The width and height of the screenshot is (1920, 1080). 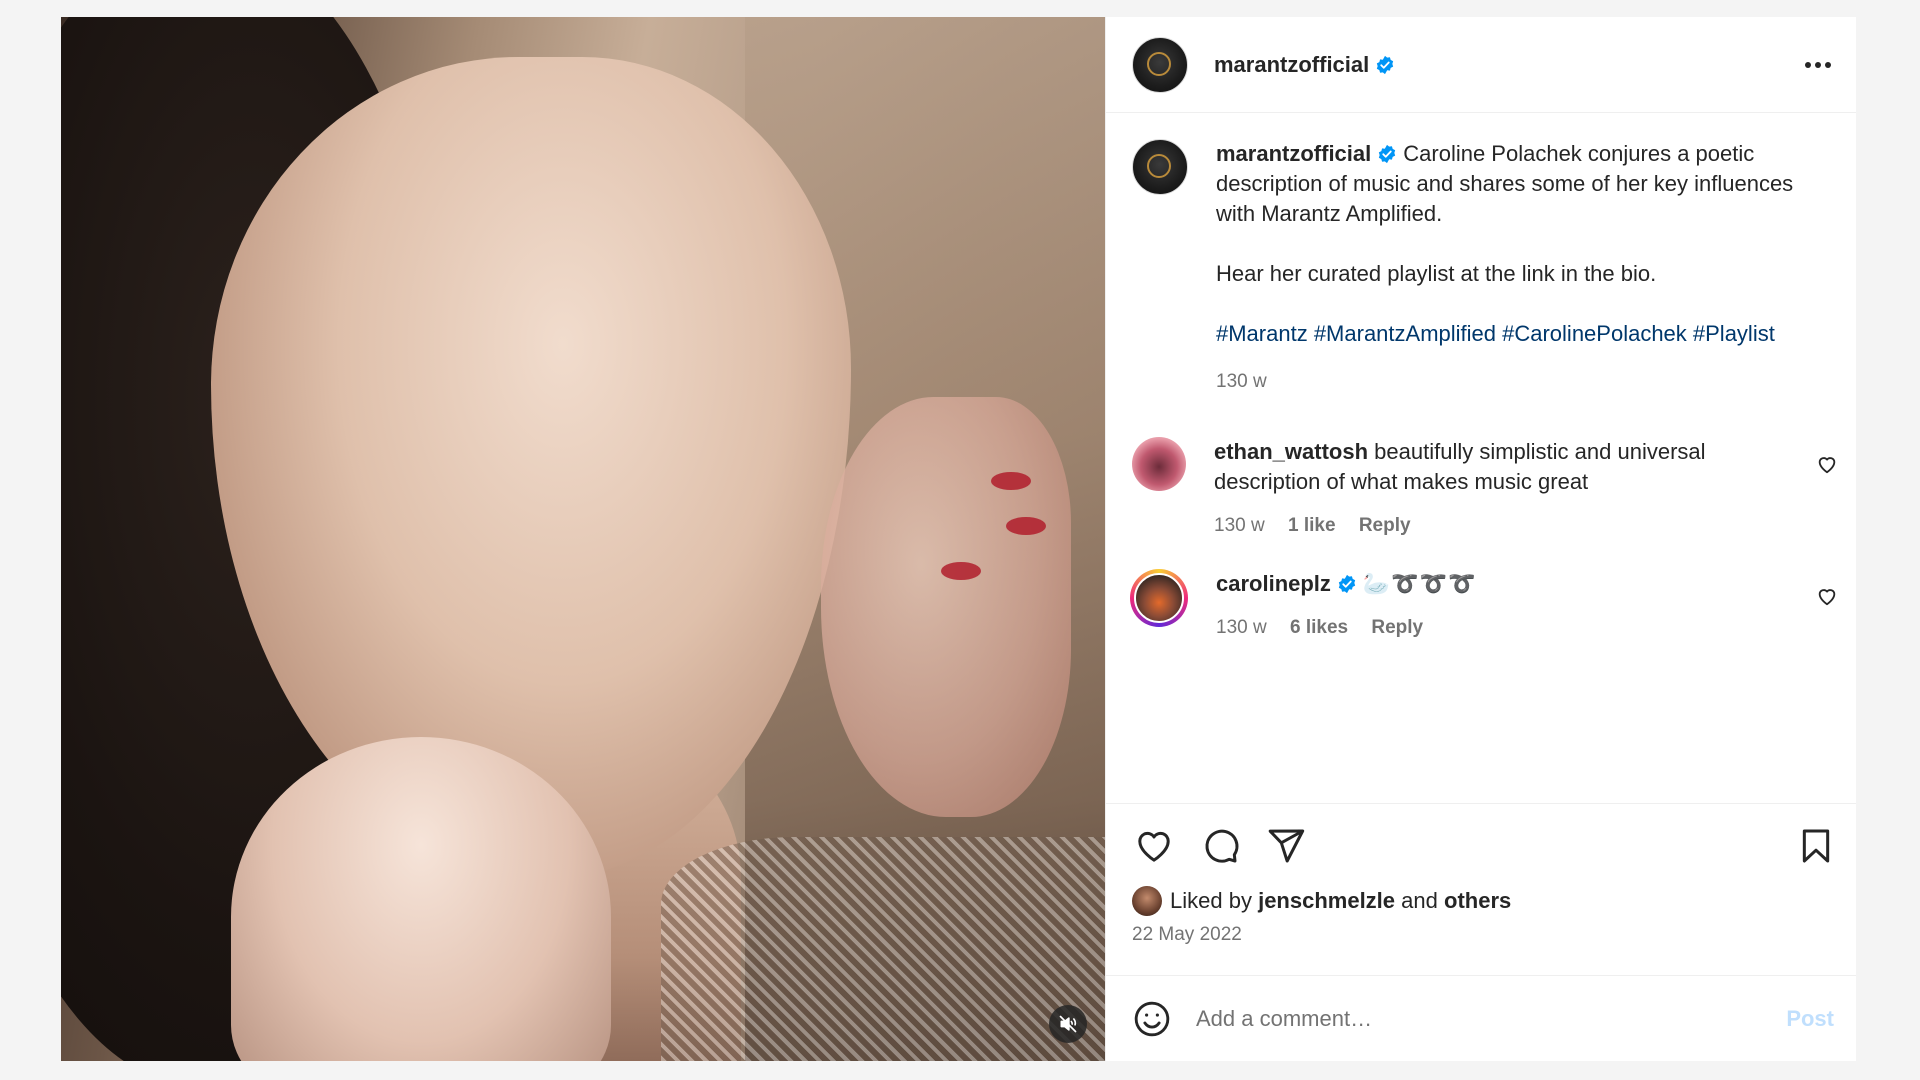 I want to click on comment-bubble-icon, so click(x=1222, y=846).